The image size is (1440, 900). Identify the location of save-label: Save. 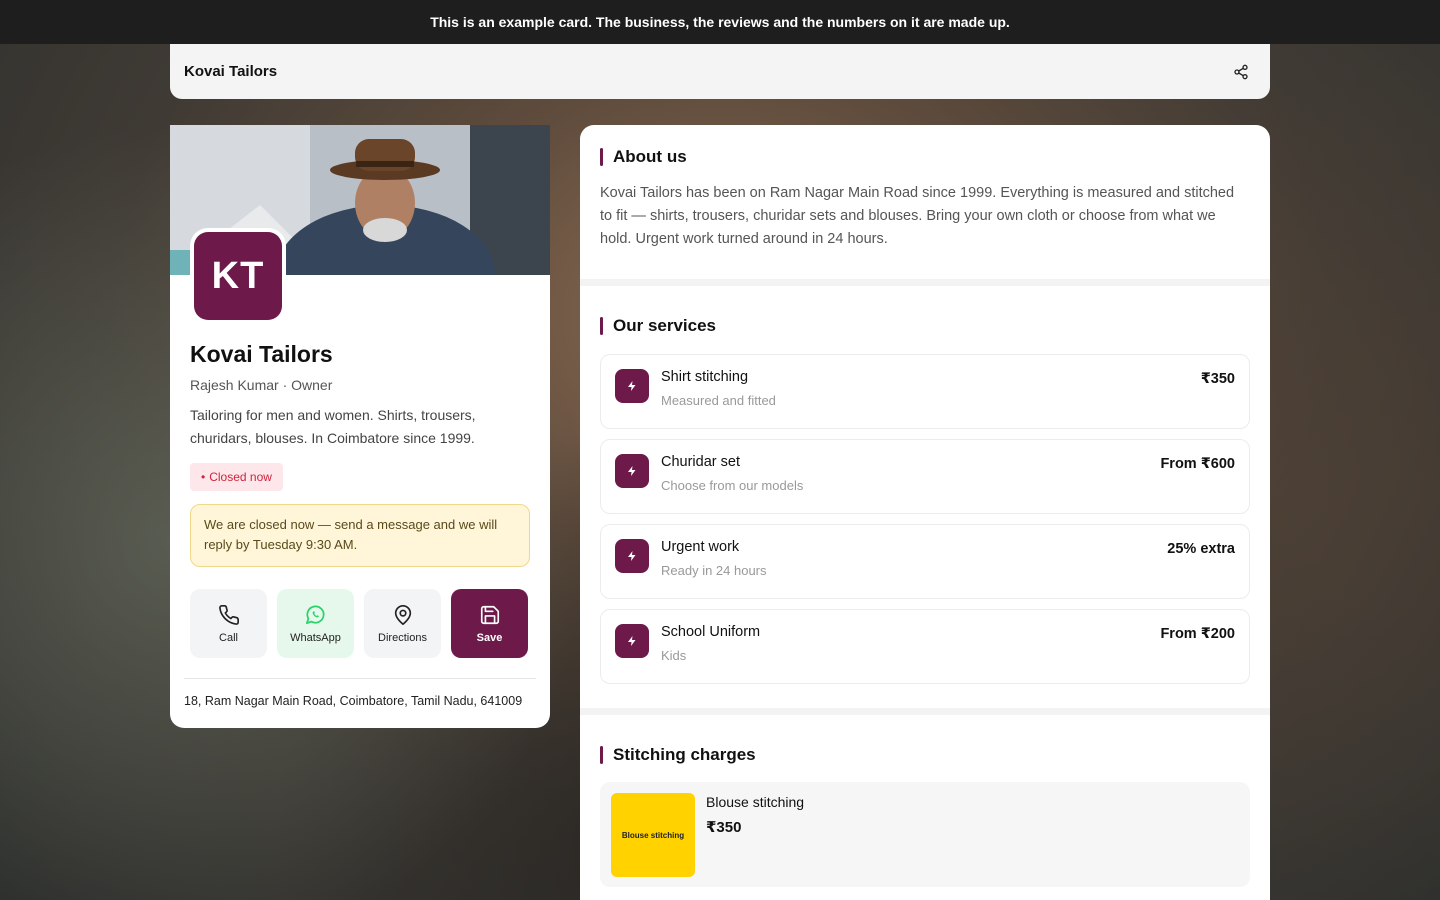
(489, 637).